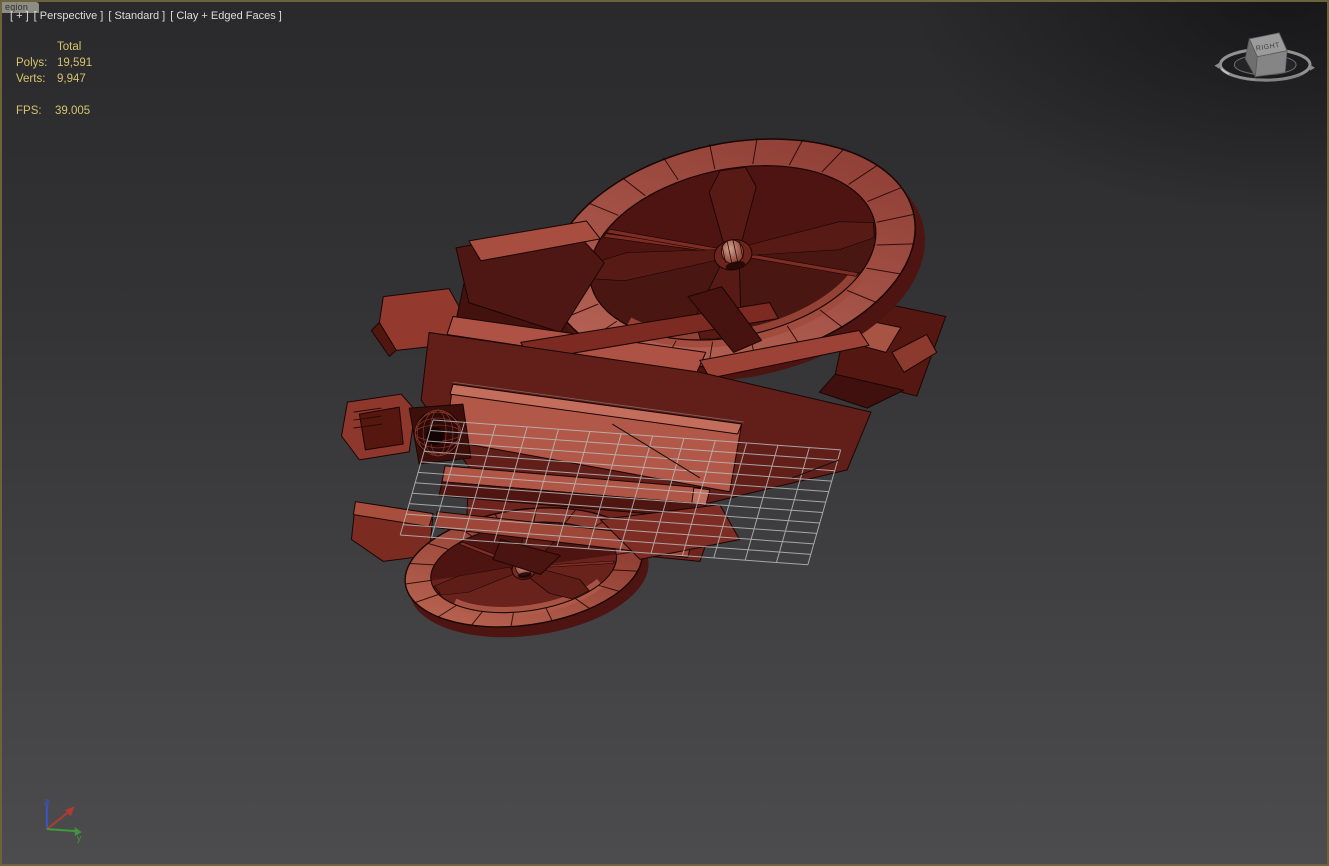 The image size is (1329, 866). I want to click on viewport-pov-menu: [ Perspective ], so click(69, 16).